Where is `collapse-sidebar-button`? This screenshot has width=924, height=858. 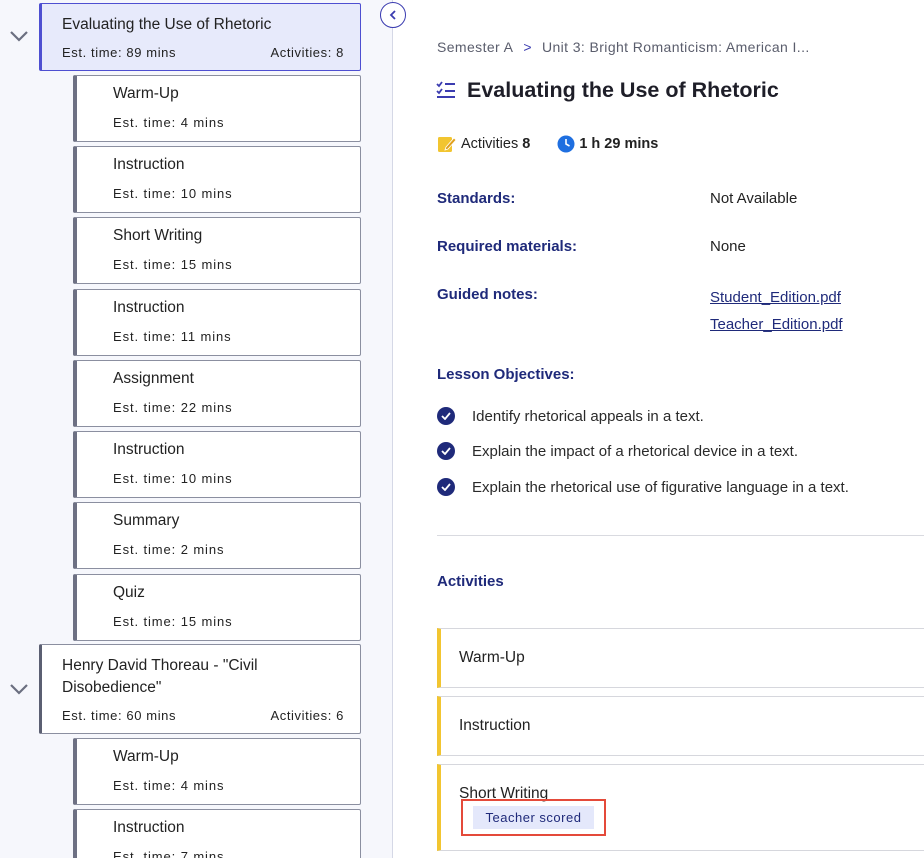
collapse-sidebar-button is located at coordinates (393, 15).